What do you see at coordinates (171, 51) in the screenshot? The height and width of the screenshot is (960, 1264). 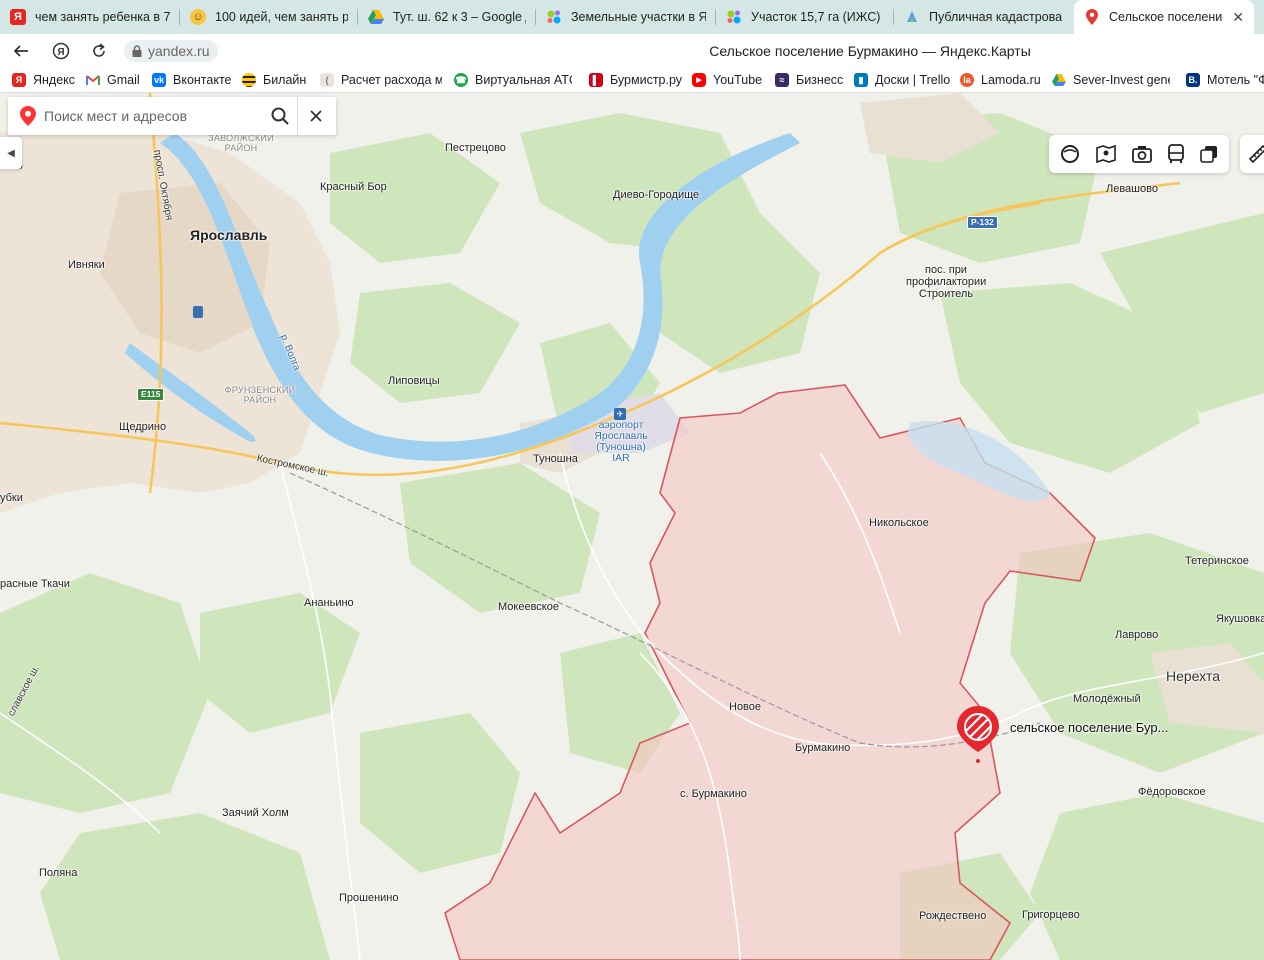 I see `url-field: yandex.ru` at bounding box center [171, 51].